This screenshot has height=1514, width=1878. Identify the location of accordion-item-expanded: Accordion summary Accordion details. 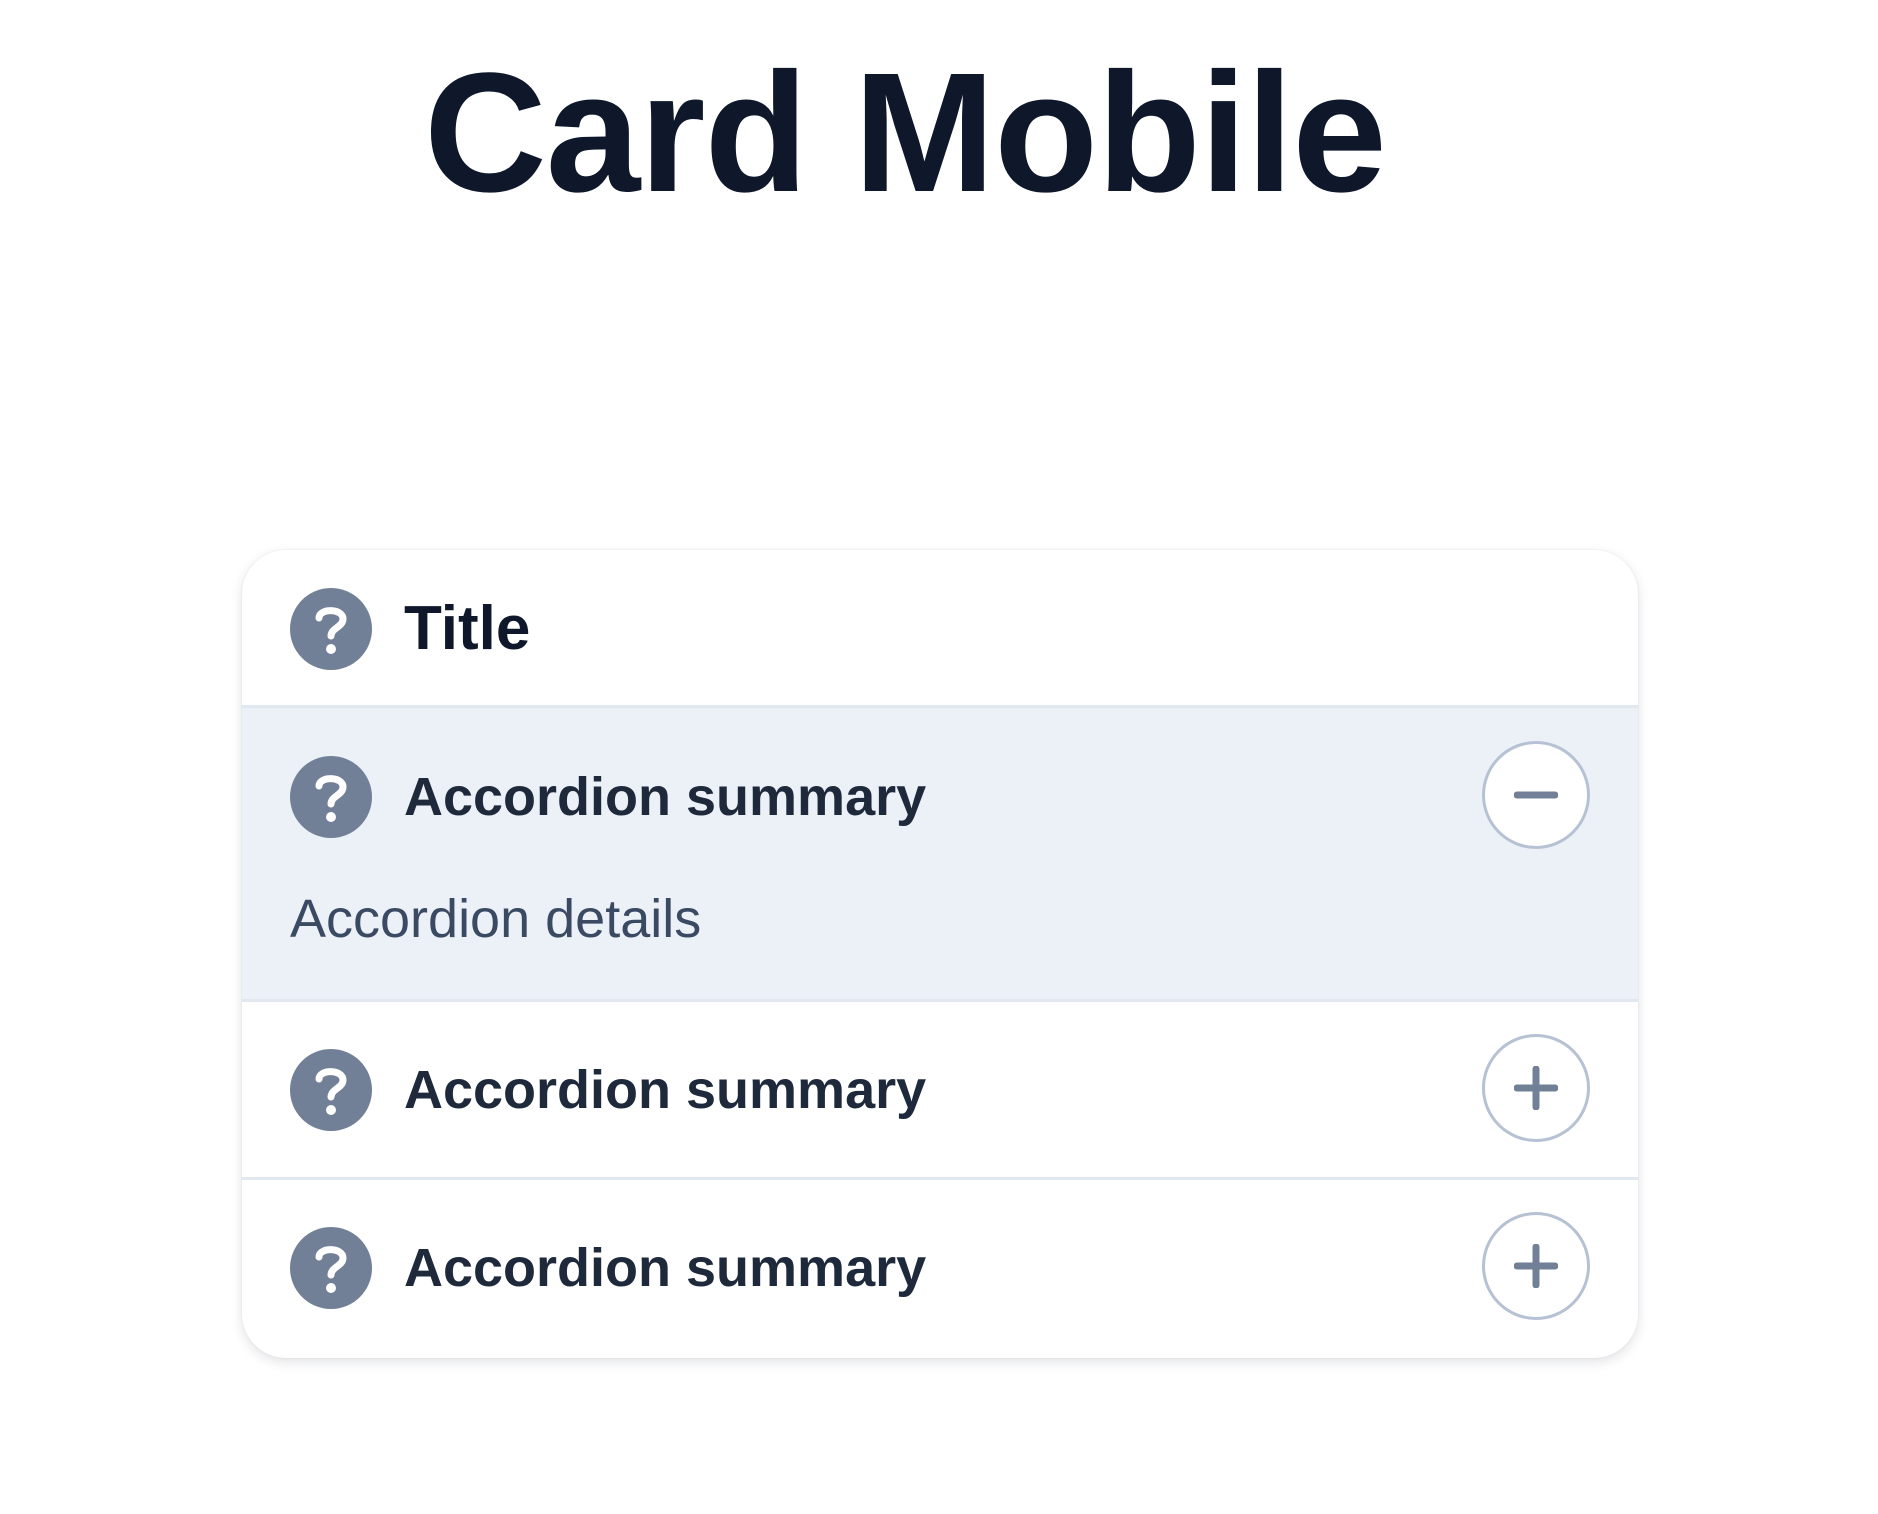
(940, 855).